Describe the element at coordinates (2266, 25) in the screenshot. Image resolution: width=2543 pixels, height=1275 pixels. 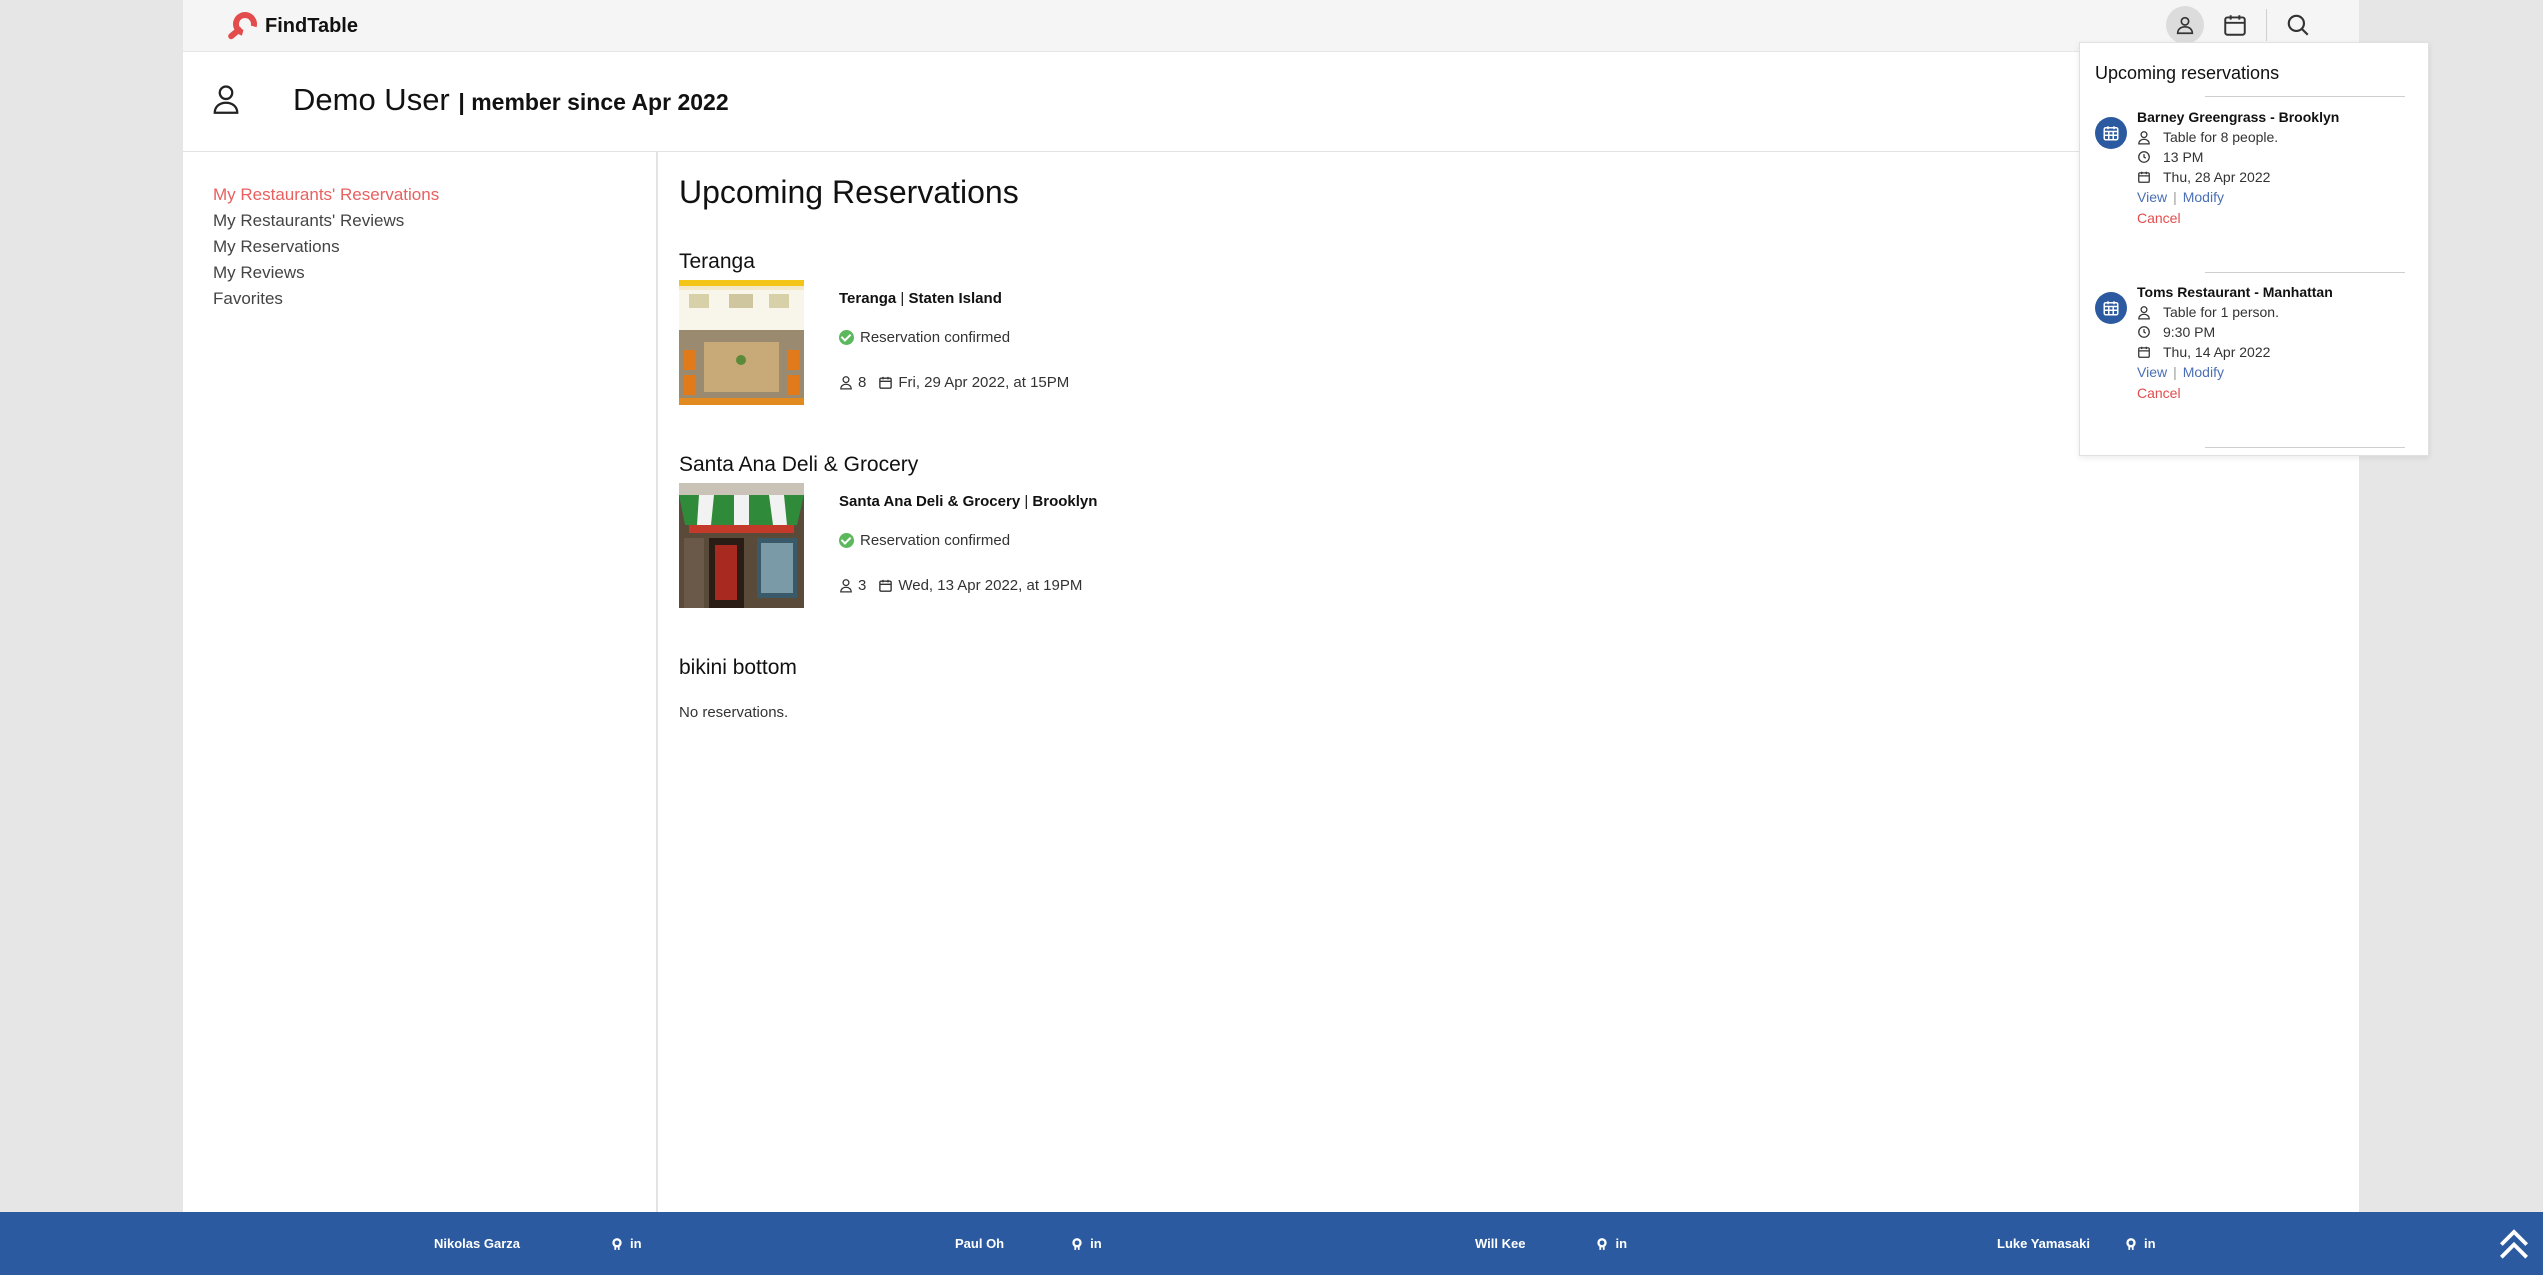
I see `nav-divider` at that location.